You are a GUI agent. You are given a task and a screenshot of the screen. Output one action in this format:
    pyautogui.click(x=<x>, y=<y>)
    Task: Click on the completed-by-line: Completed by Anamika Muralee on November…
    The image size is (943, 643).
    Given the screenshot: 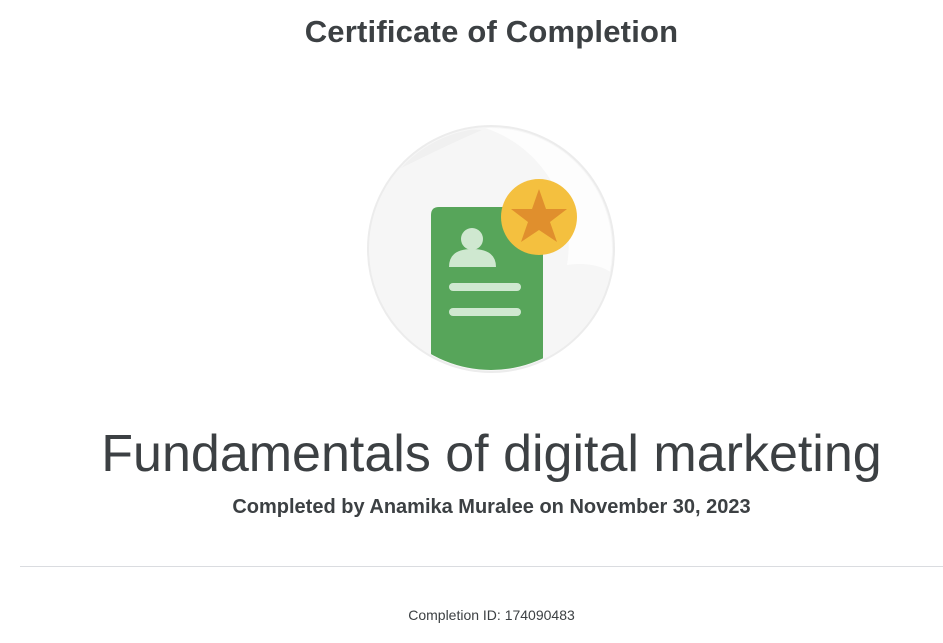 What is the action you would take?
    pyautogui.click(x=491, y=507)
    